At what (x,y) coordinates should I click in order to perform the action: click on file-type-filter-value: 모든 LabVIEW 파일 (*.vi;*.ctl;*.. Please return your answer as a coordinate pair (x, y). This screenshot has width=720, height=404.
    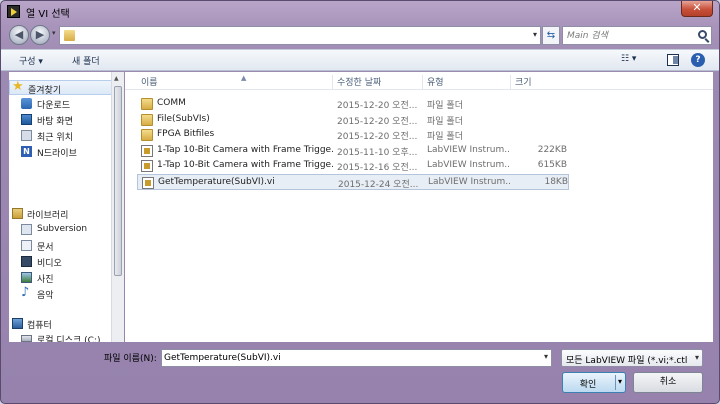
    Looking at the image, I should click on (627, 361).